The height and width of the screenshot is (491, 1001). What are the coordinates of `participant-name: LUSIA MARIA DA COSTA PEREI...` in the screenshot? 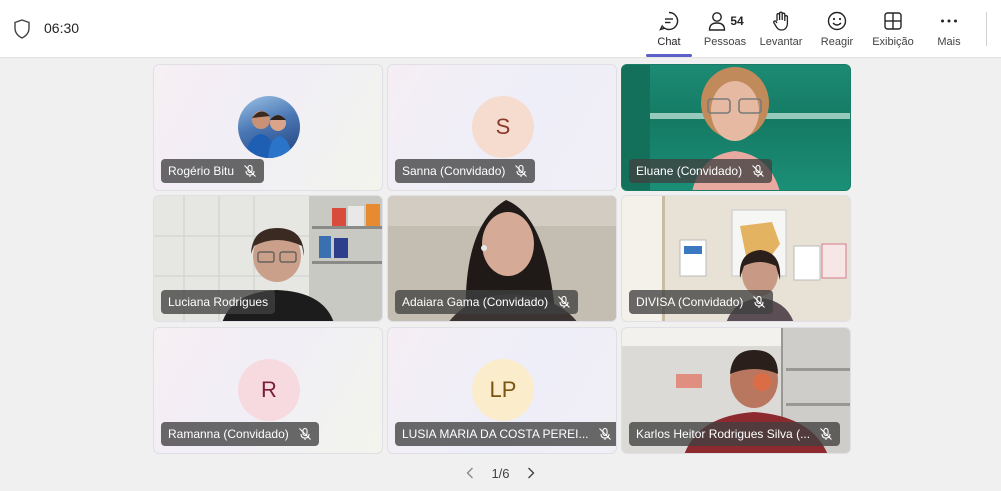 It's located at (495, 434).